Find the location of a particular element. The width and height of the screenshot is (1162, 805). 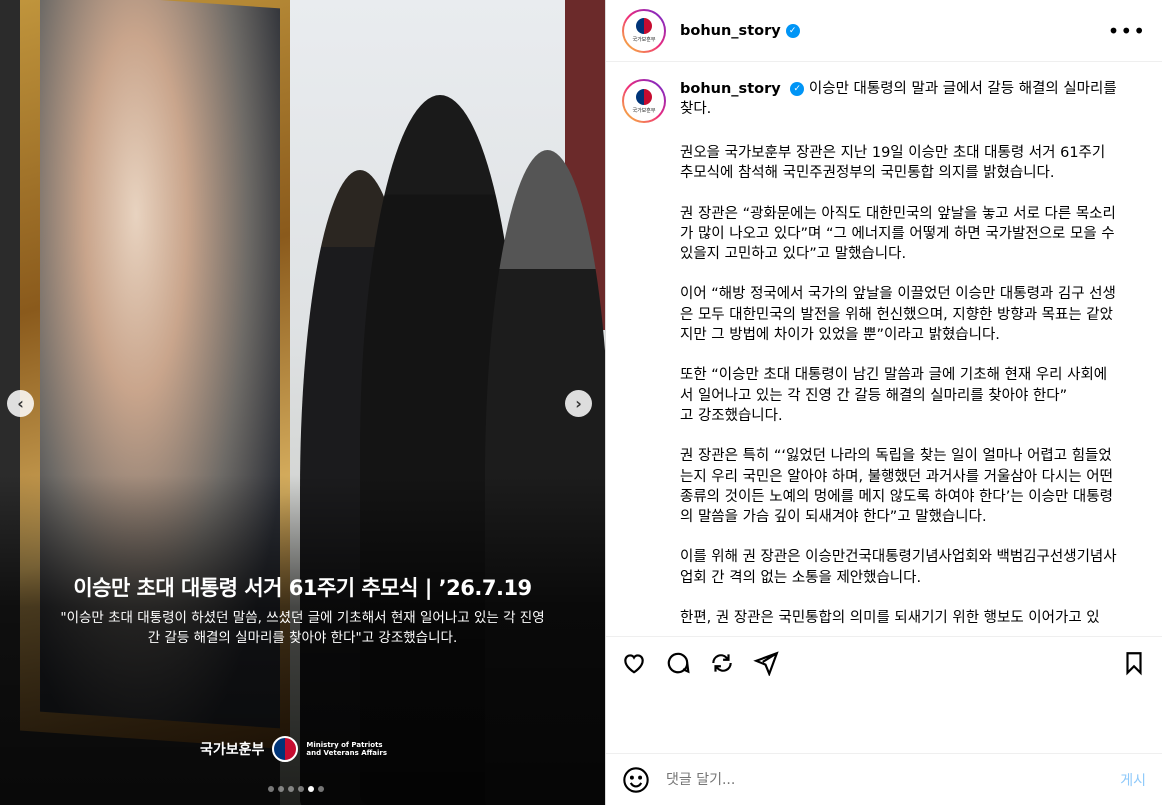

heart-icon is located at coordinates (634, 663).